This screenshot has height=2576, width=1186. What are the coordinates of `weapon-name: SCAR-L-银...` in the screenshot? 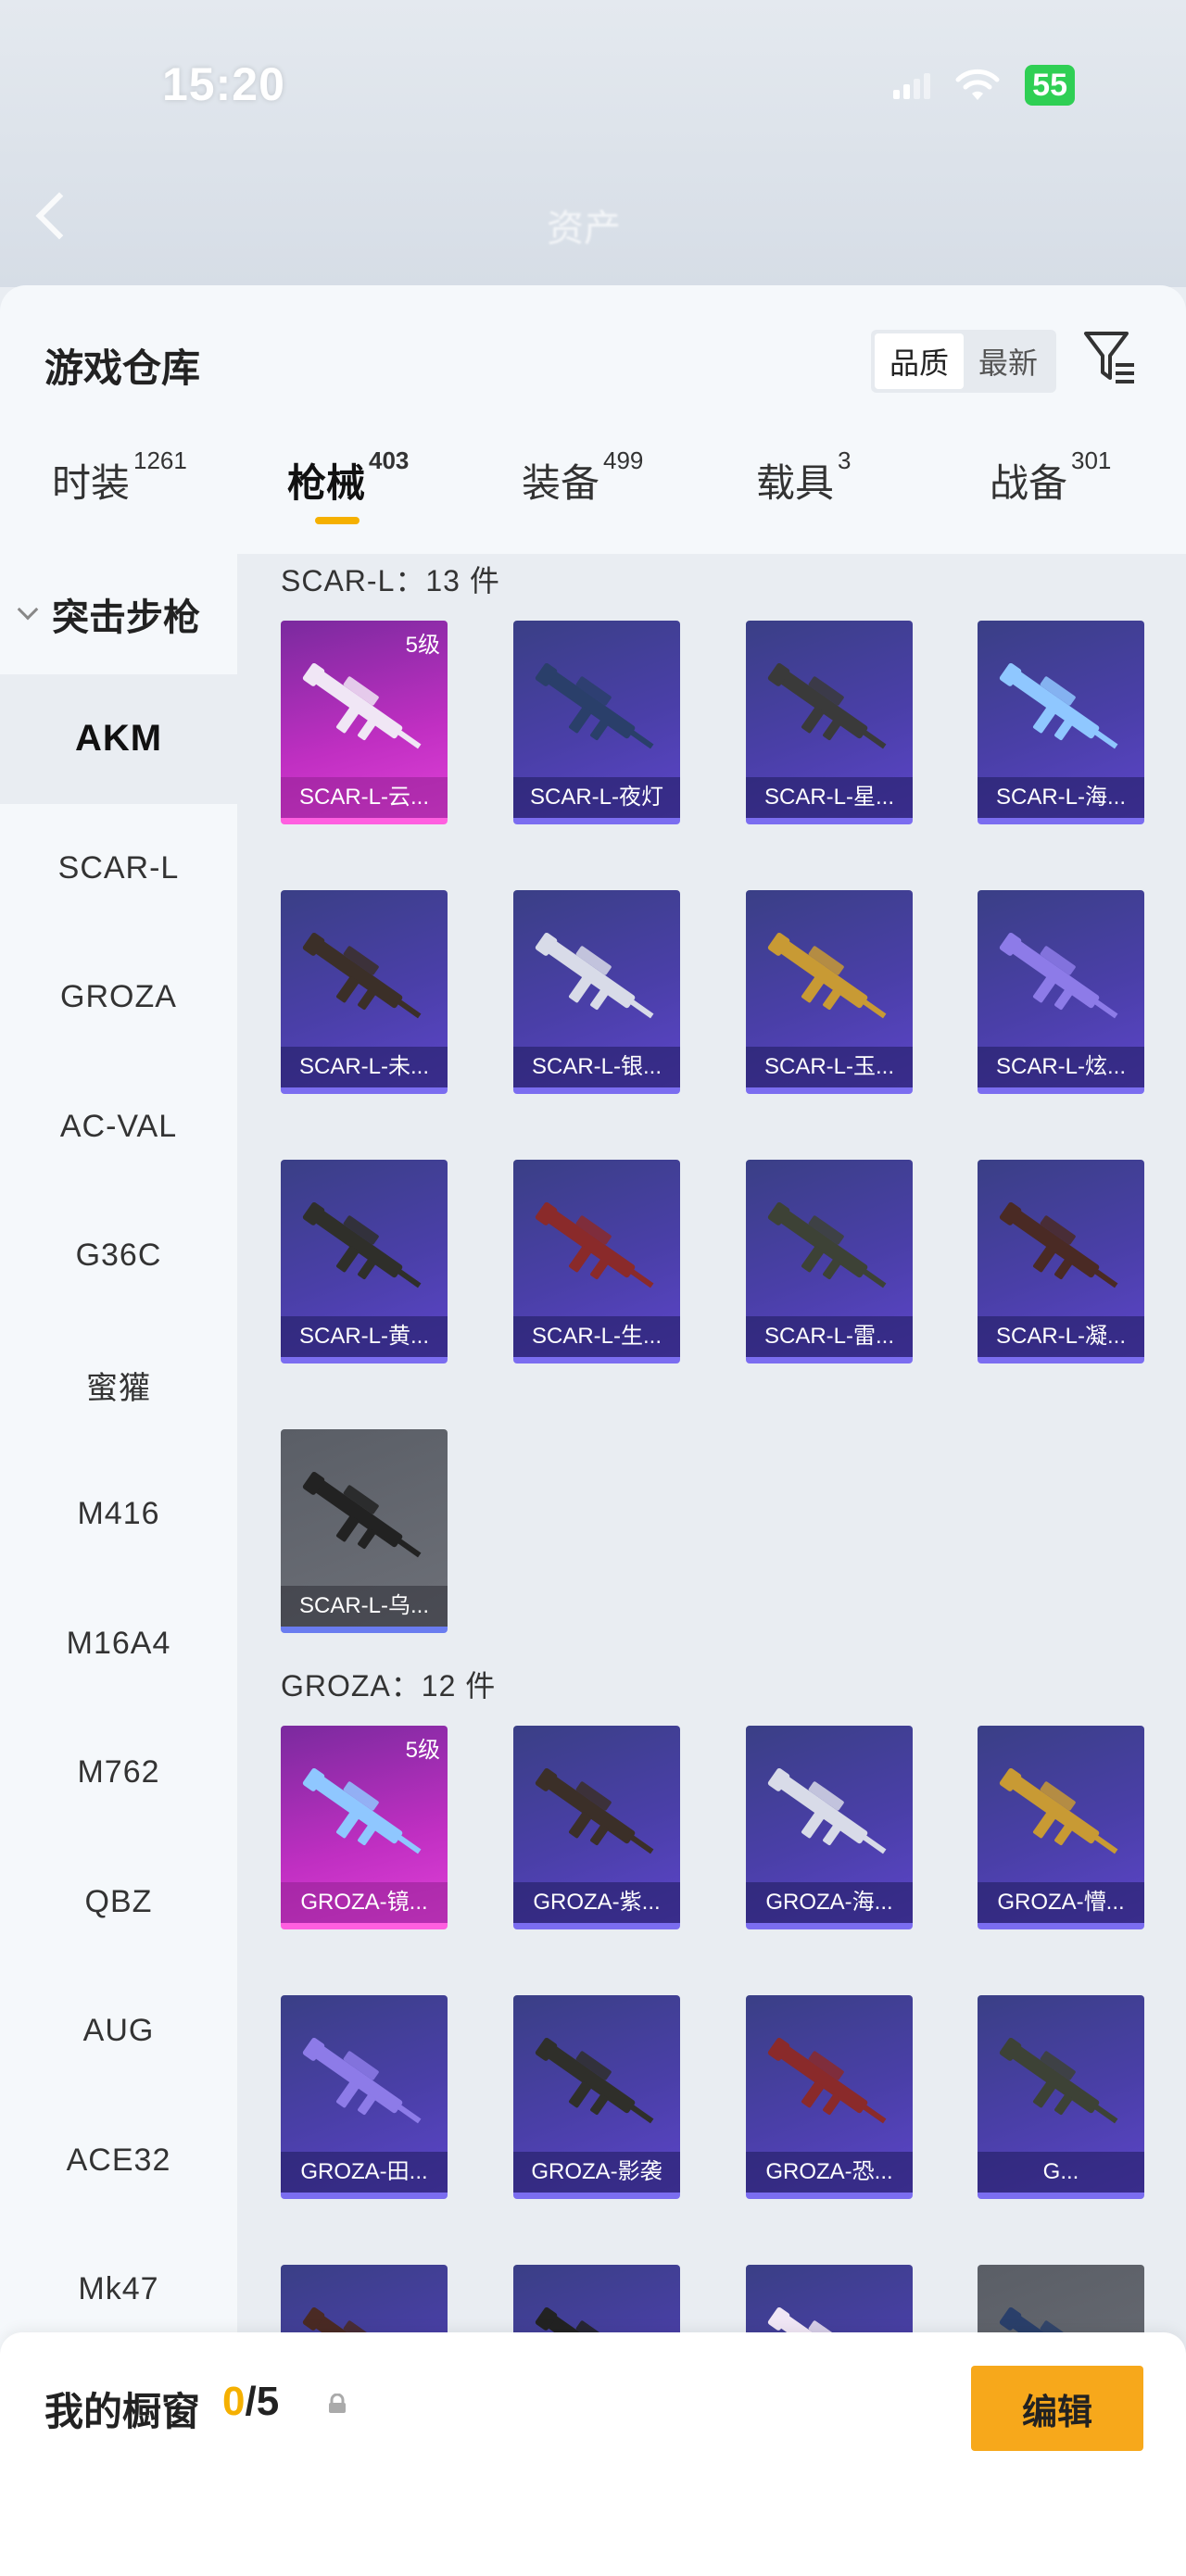 It's located at (596, 1067).